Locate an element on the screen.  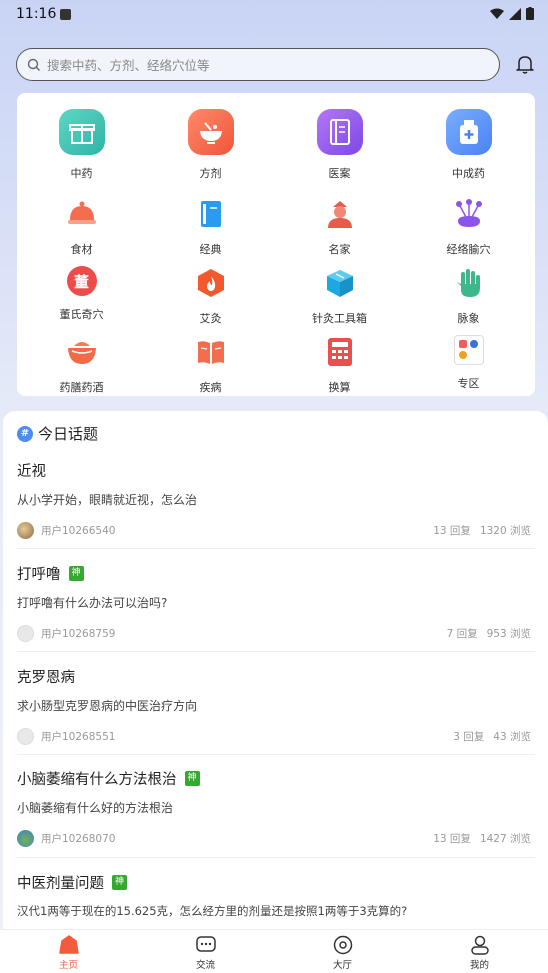
grid-item-dongshi: 董 董氏奇穴 is located at coordinates (81, 294).